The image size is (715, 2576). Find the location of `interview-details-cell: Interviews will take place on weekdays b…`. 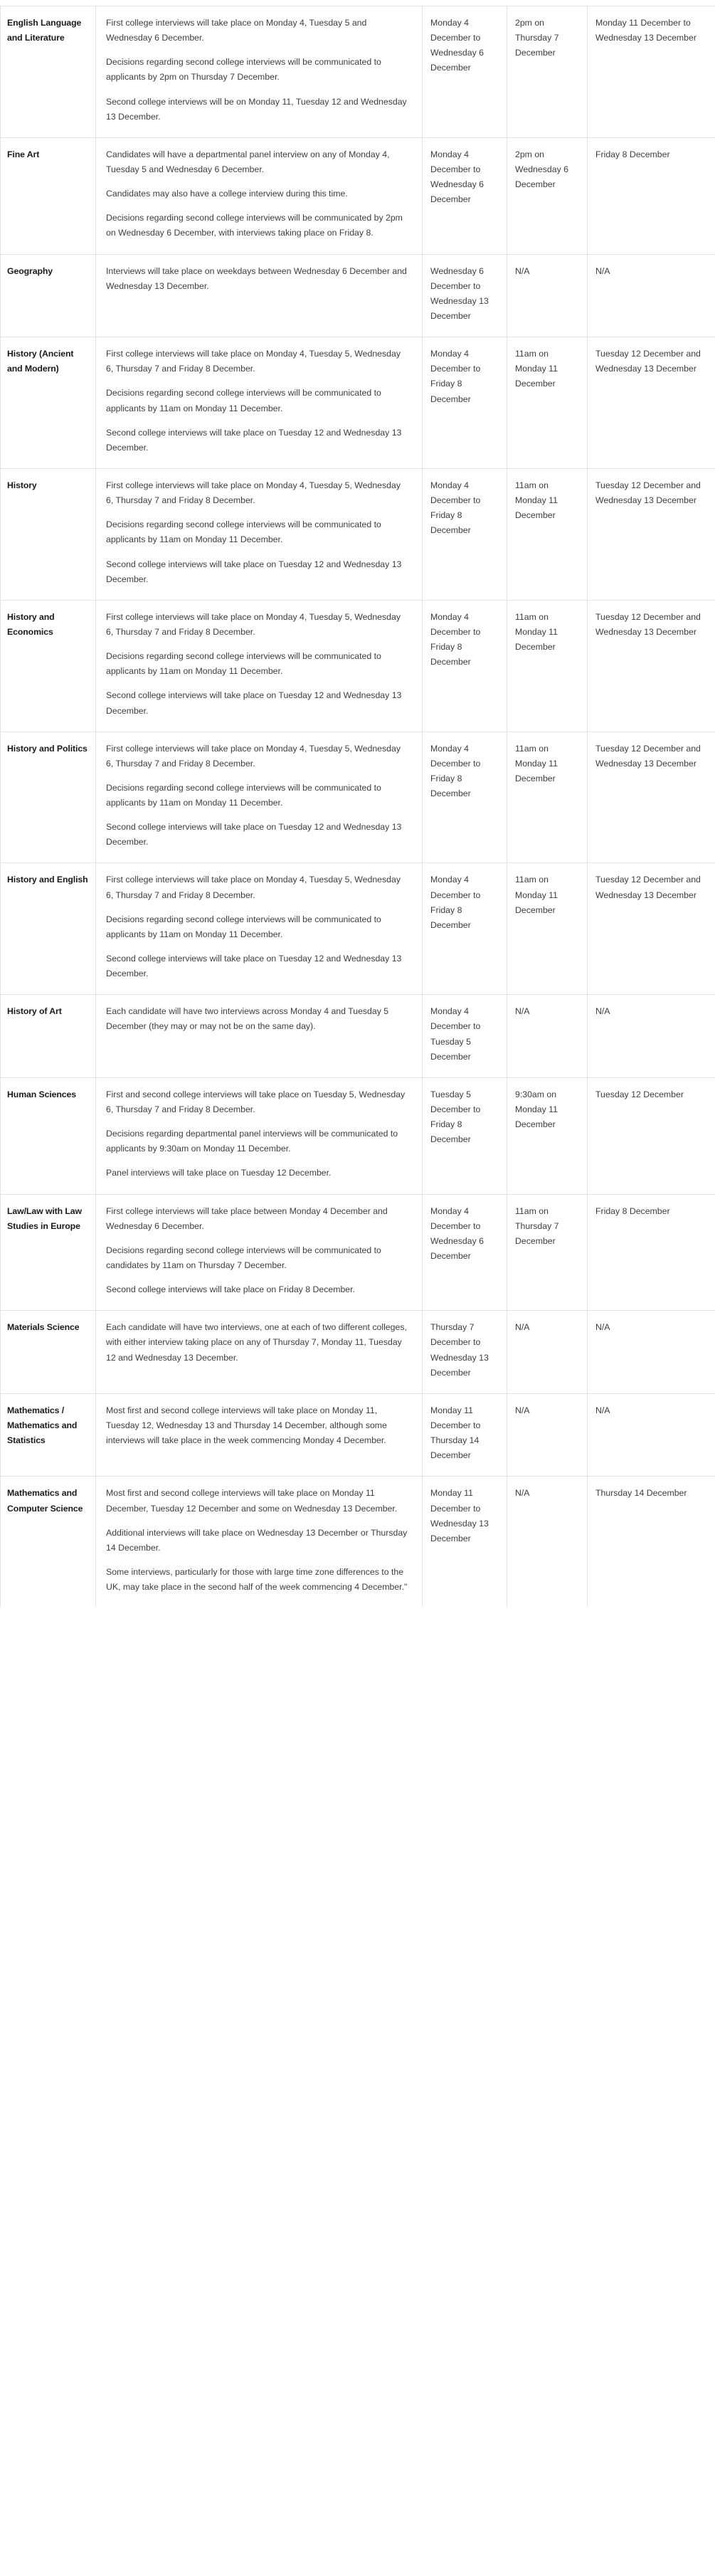

interview-details-cell: Interviews will take place on weekdays b… is located at coordinates (259, 295).